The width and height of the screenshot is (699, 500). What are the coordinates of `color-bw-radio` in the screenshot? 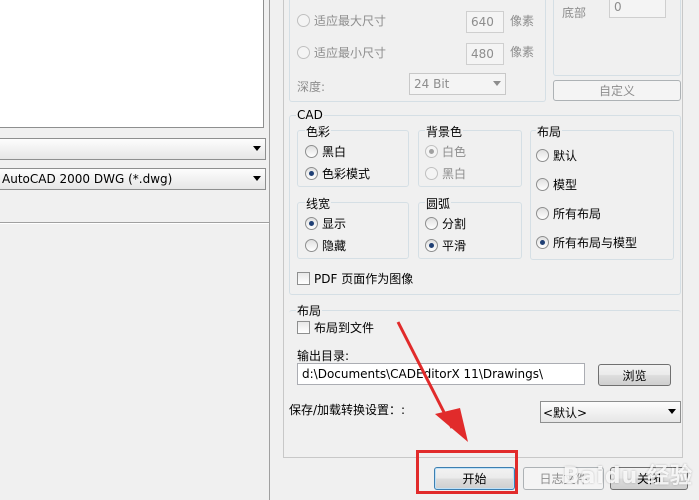 It's located at (311, 151).